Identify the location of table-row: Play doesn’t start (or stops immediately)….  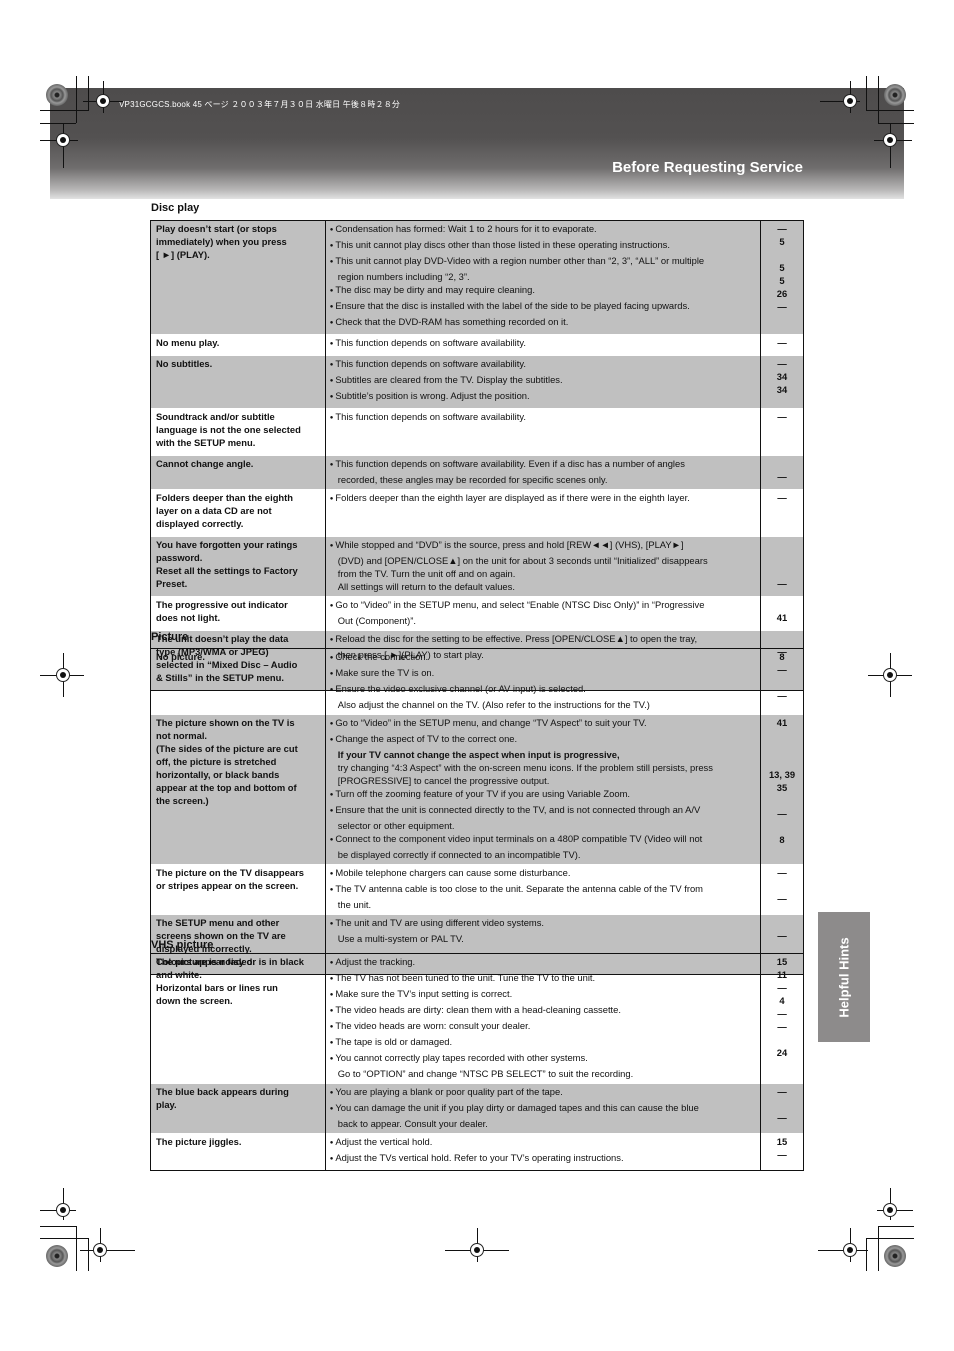
(477, 277).